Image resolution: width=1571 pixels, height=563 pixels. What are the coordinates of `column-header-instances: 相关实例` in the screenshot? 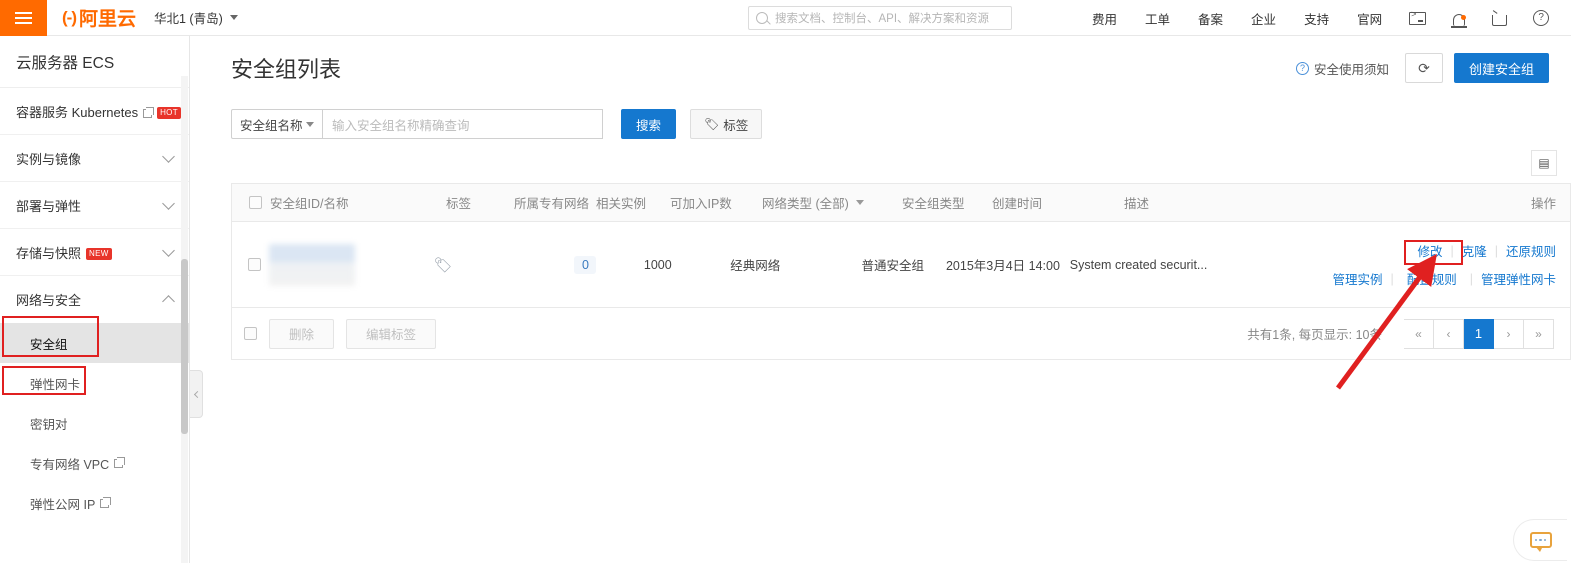 It's located at (621, 204).